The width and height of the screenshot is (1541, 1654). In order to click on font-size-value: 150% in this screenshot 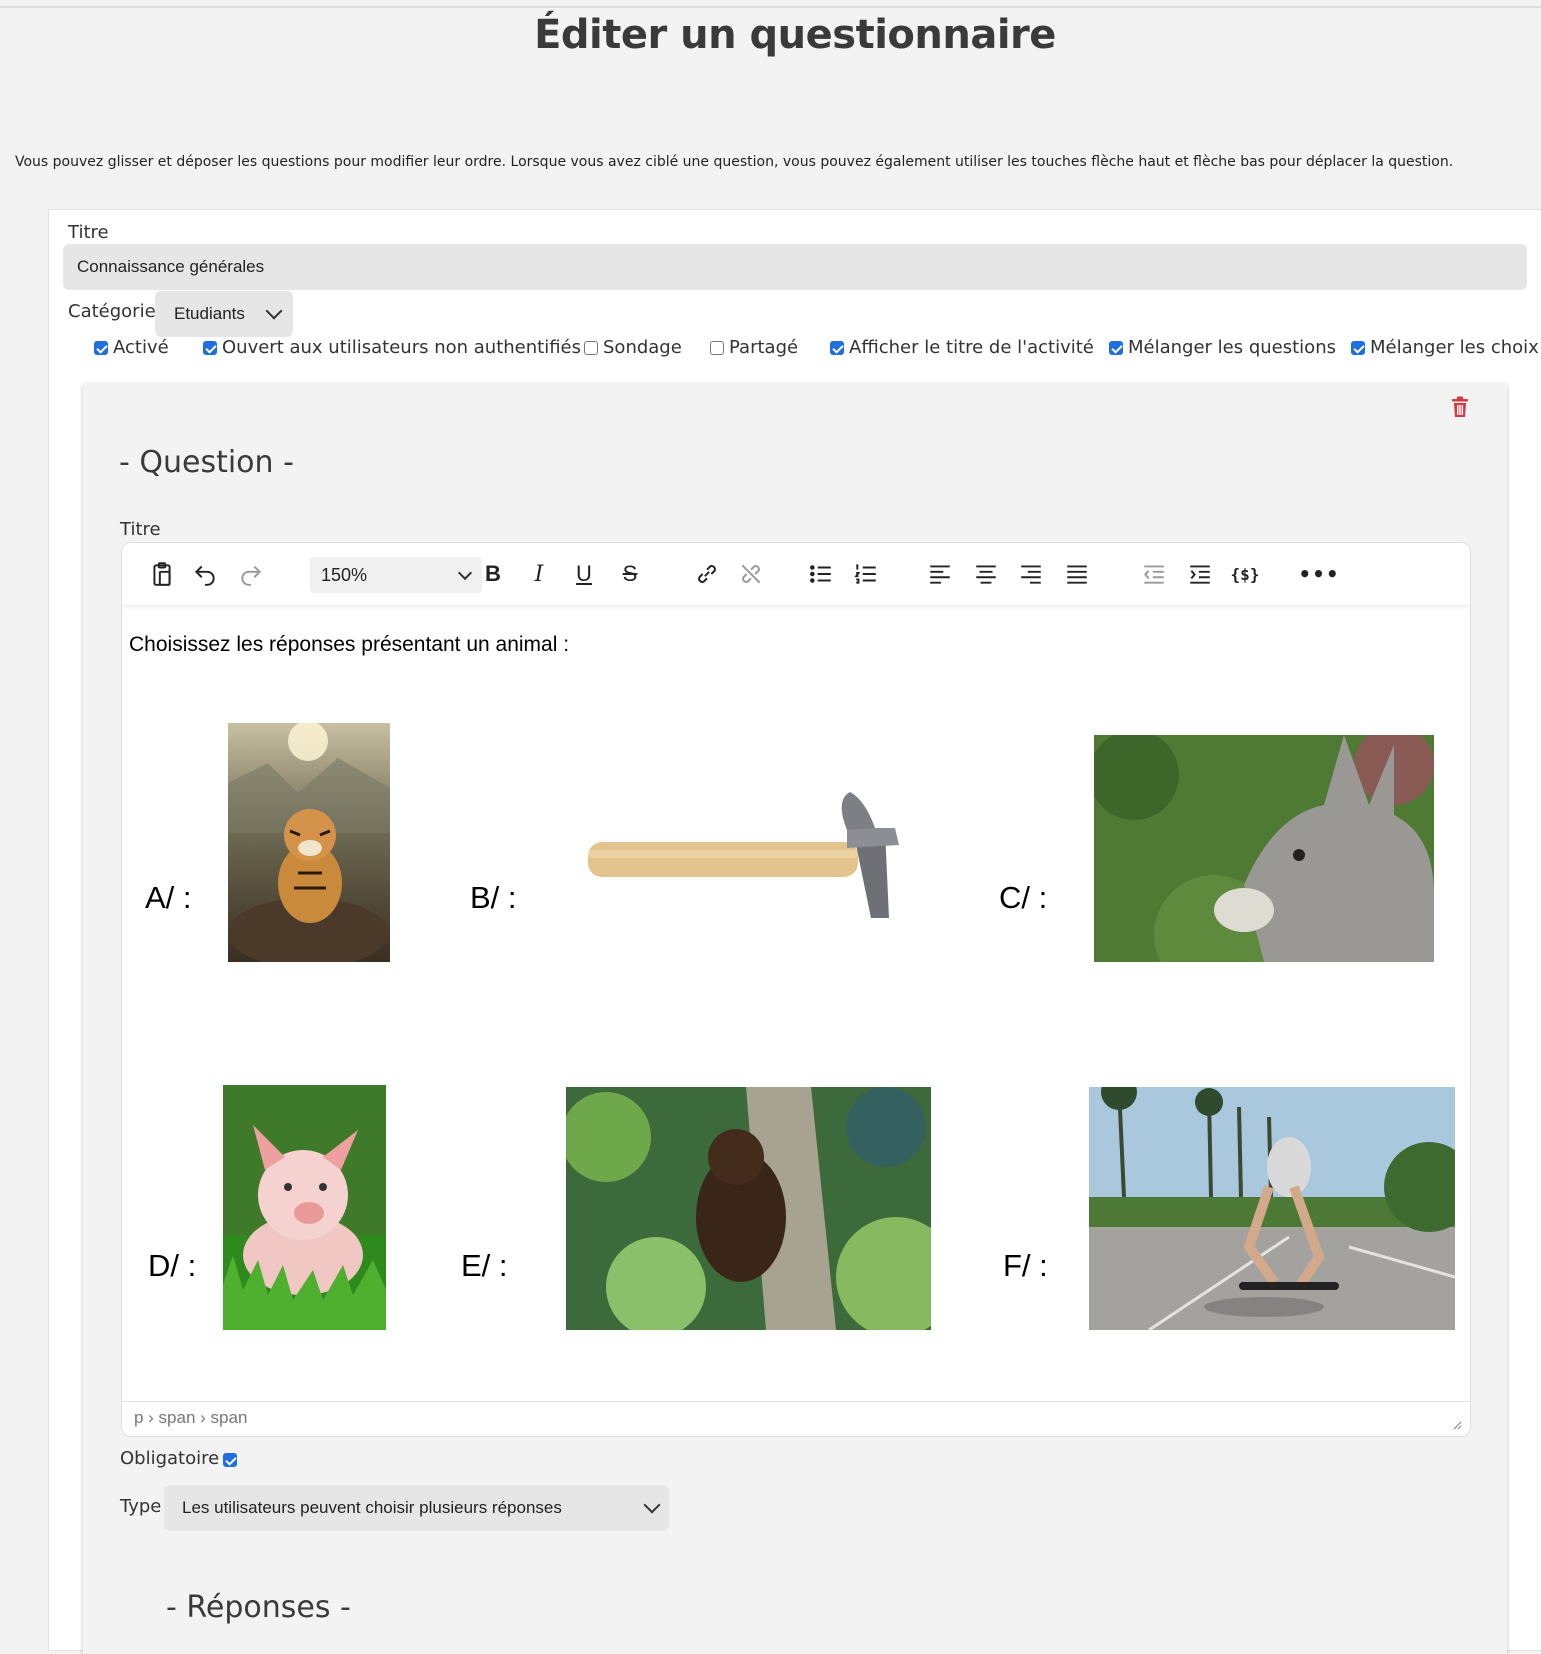, I will do `click(344, 575)`.